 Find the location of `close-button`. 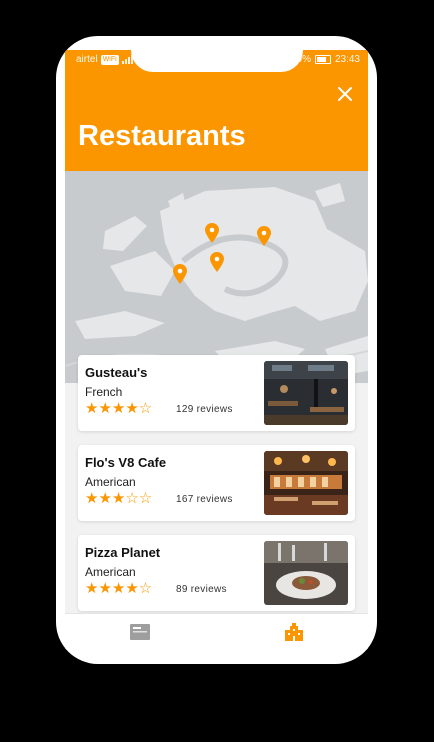

close-button is located at coordinates (345, 94).